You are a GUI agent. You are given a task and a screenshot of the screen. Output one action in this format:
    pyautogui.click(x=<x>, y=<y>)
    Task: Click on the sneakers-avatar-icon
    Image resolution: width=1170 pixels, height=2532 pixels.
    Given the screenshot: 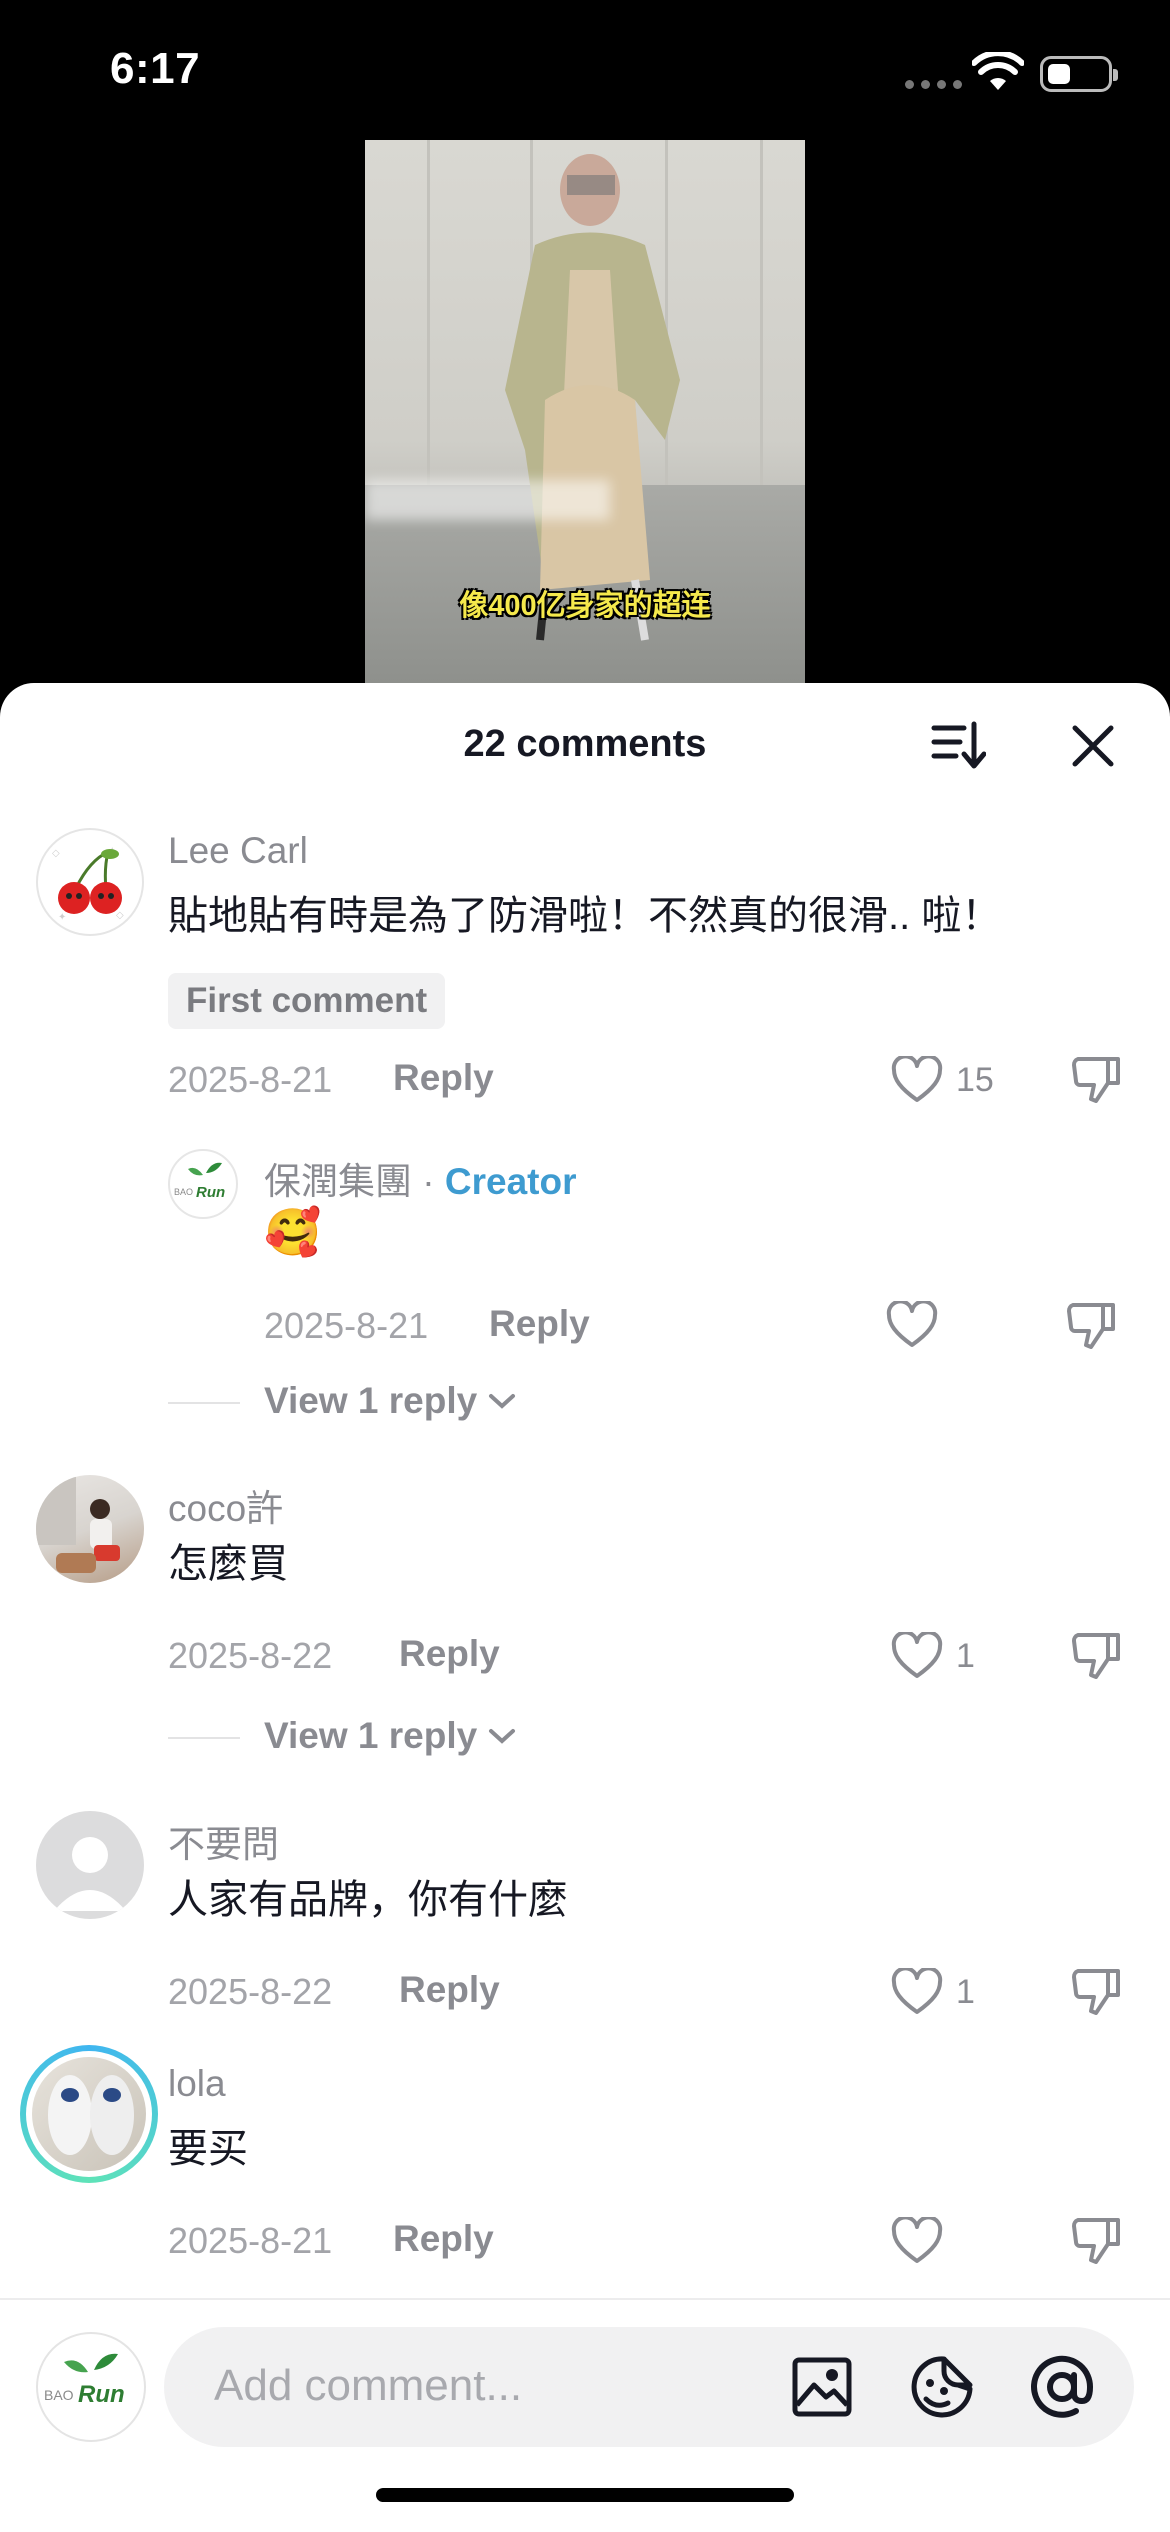 What is the action you would take?
    pyautogui.click(x=91, y=2115)
    